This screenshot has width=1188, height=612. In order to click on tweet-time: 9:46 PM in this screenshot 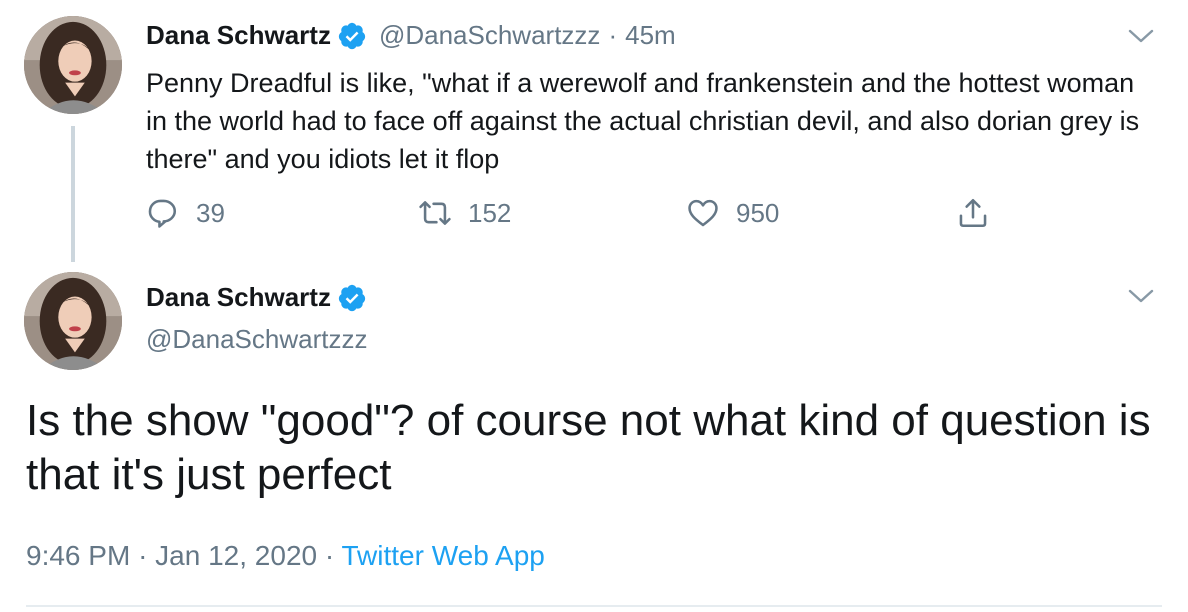, I will do `click(78, 555)`.